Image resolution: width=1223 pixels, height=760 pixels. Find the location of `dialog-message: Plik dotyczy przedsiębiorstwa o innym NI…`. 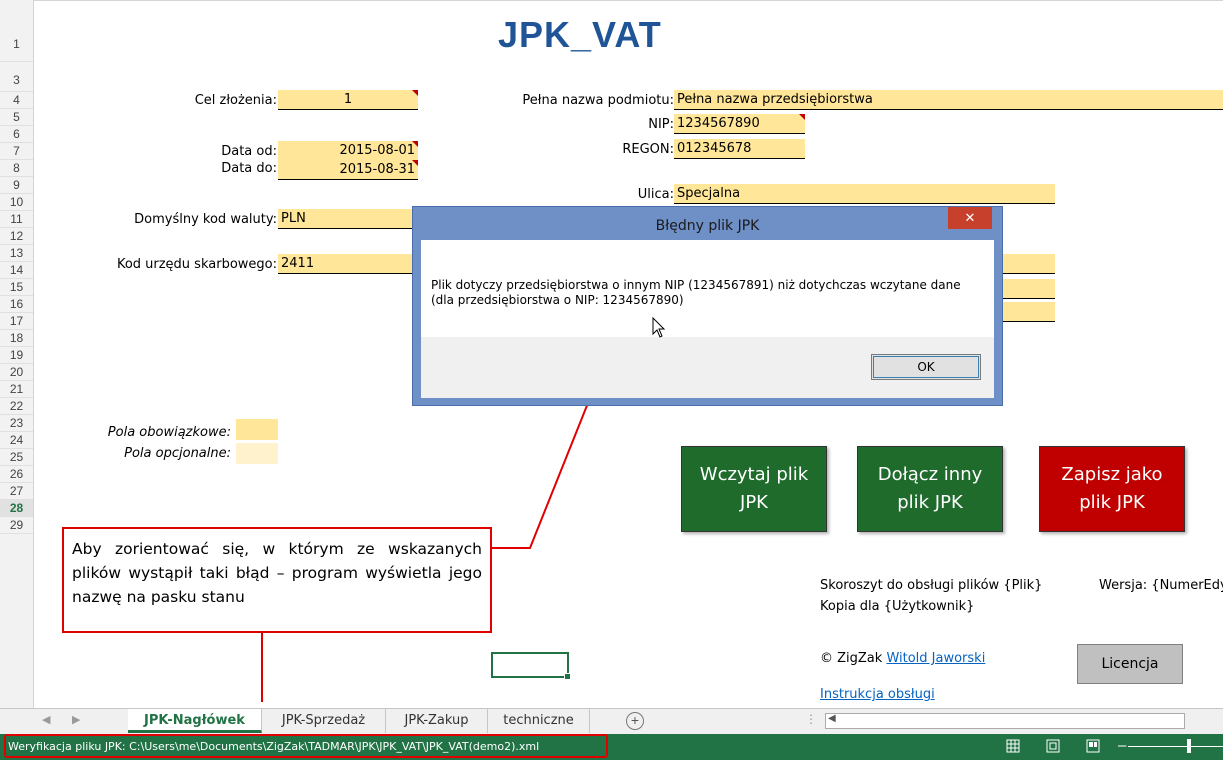

dialog-message: Plik dotyczy przedsiębiorstwa o innym NI… is located at coordinates (696, 292).